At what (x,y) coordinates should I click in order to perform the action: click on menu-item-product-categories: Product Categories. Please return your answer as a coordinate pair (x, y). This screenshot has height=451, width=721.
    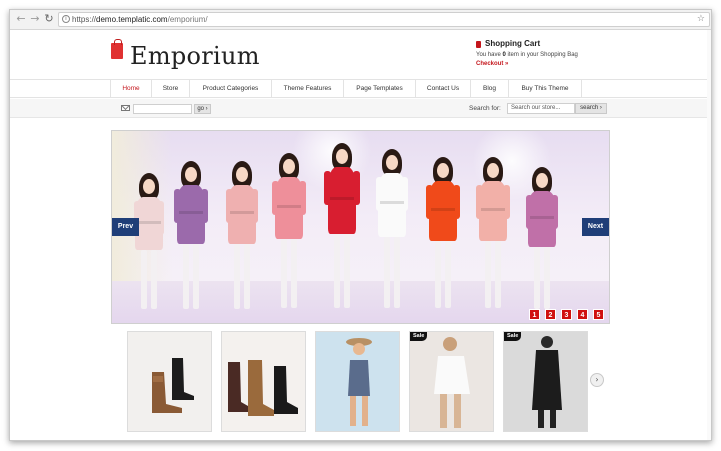
    Looking at the image, I should click on (231, 89).